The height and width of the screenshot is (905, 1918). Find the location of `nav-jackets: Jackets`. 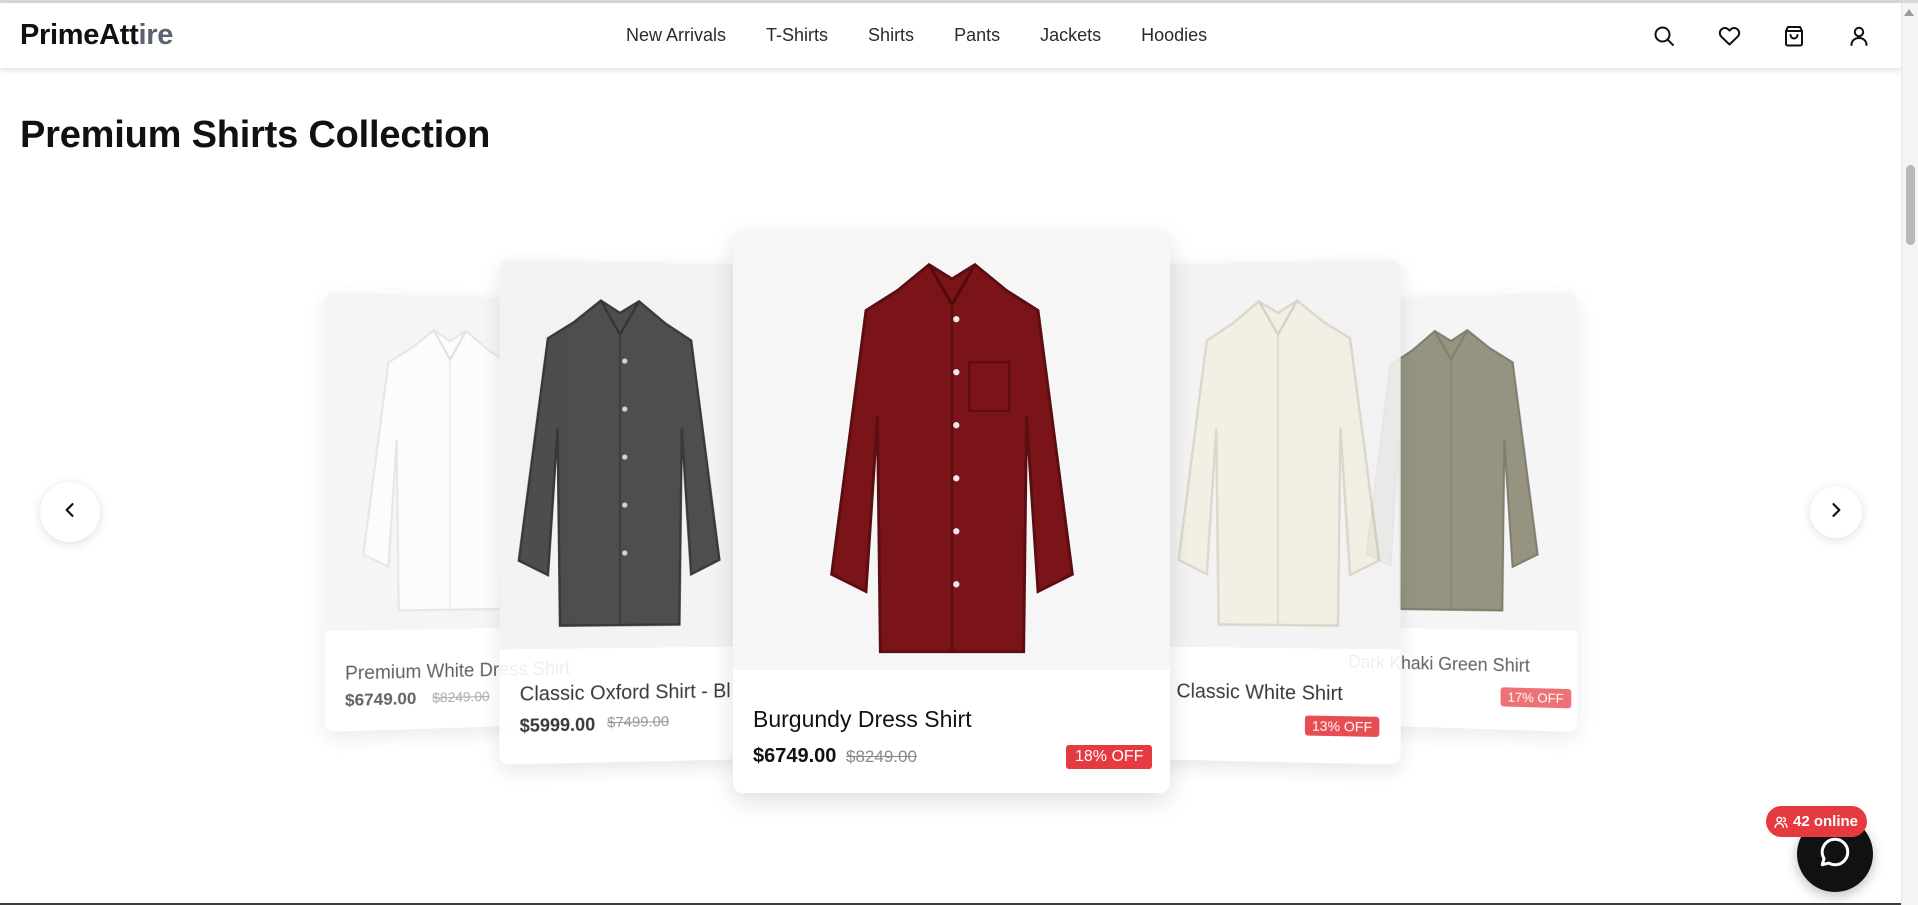

nav-jackets: Jackets is located at coordinates (1070, 35).